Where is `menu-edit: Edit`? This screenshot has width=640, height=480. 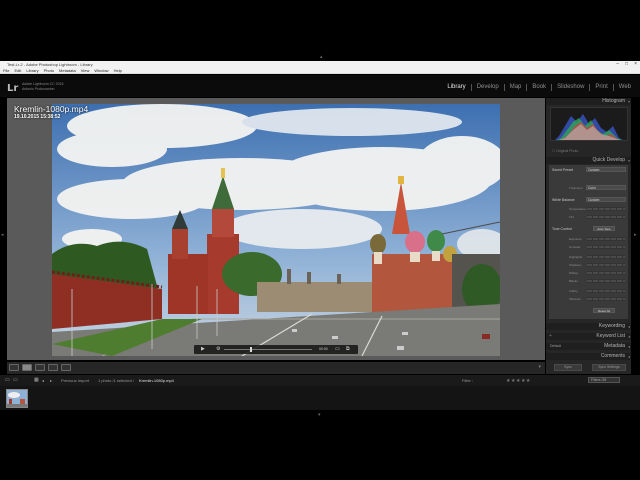
menu-edit: Edit is located at coordinates (17, 70).